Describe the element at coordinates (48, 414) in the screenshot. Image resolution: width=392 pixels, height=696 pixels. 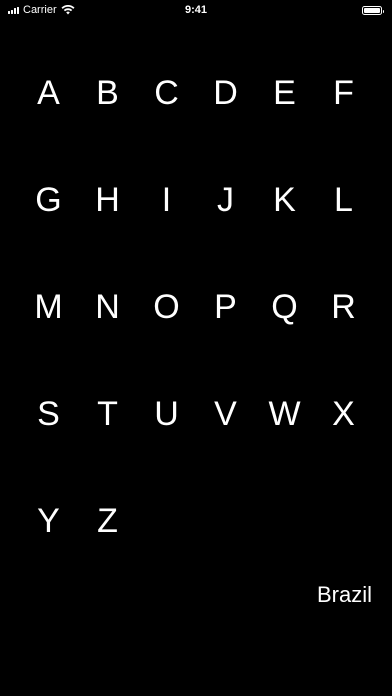
I see `letter-tile-s: S` at that location.